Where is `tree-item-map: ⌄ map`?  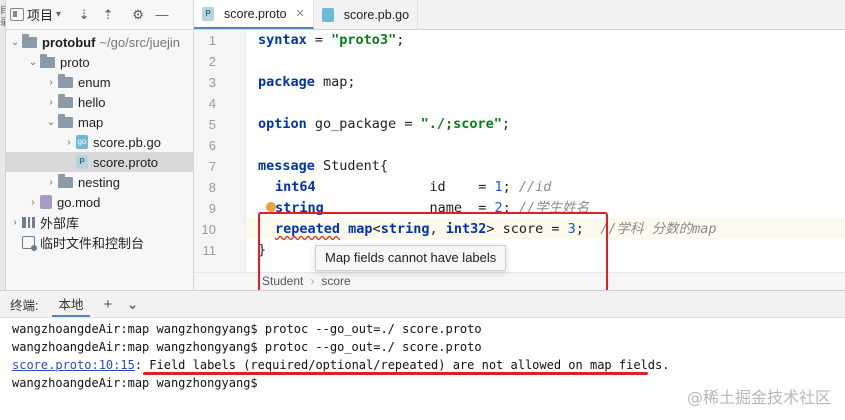 tree-item-map: ⌄ map is located at coordinates (99, 122).